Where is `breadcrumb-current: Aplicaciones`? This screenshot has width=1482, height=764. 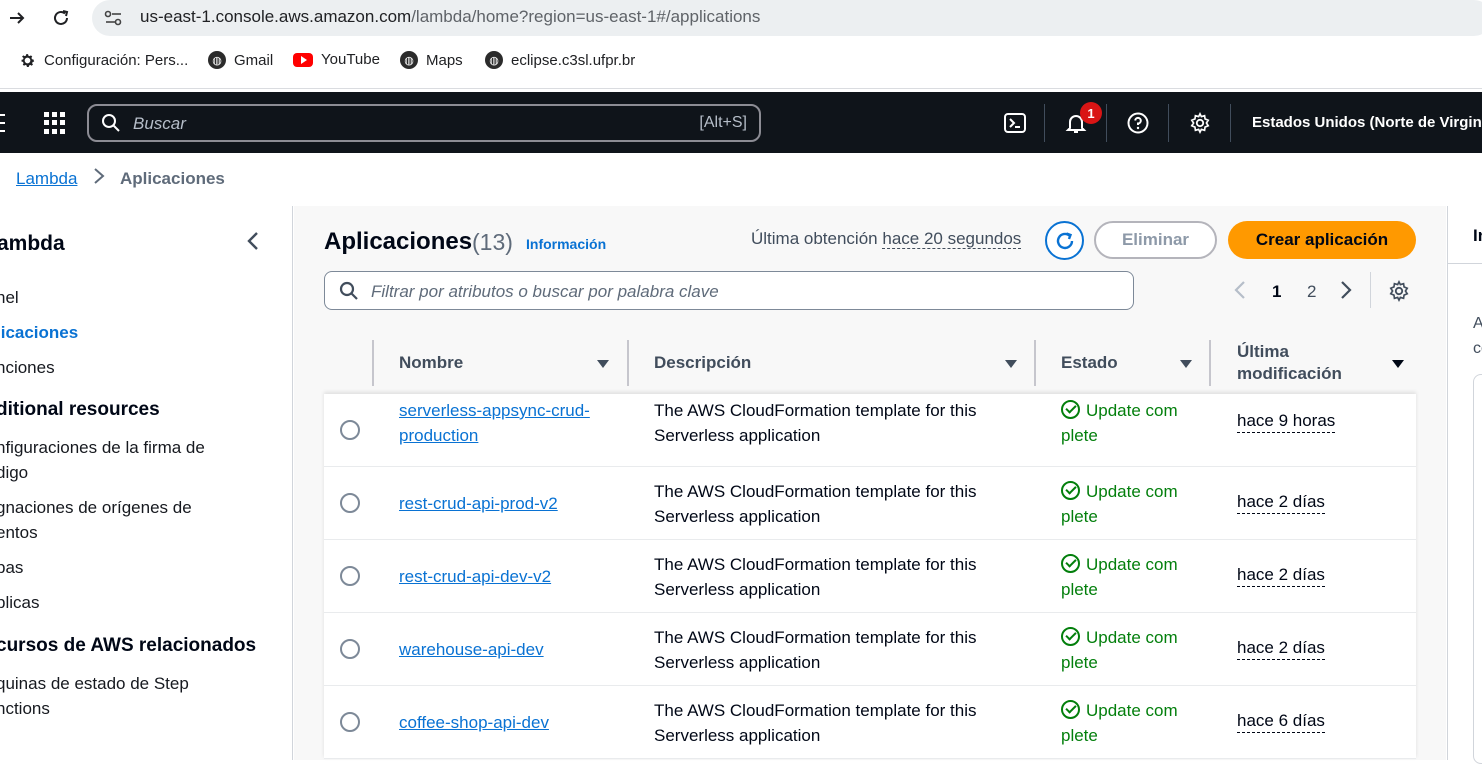
breadcrumb-current: Aplicaciones is located at coordinates (172, 178).